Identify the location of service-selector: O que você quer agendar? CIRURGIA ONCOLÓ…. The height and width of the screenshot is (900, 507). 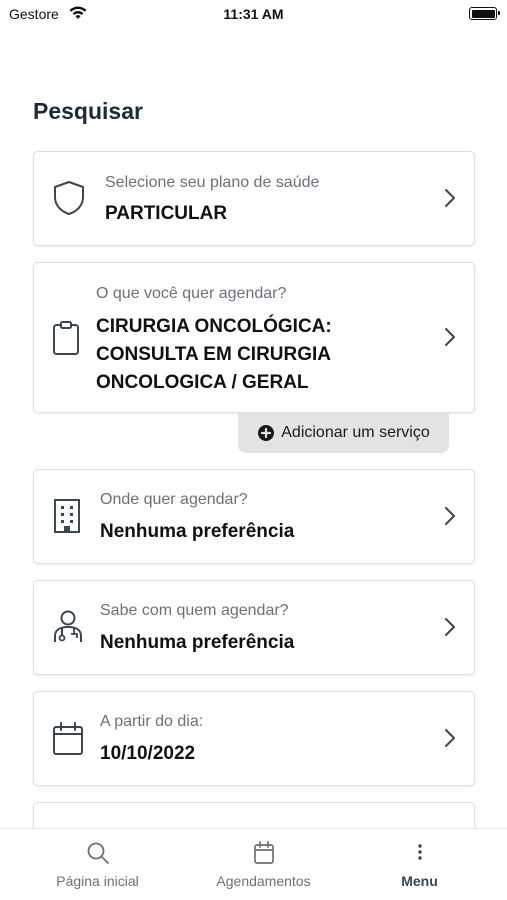
(254, 337).